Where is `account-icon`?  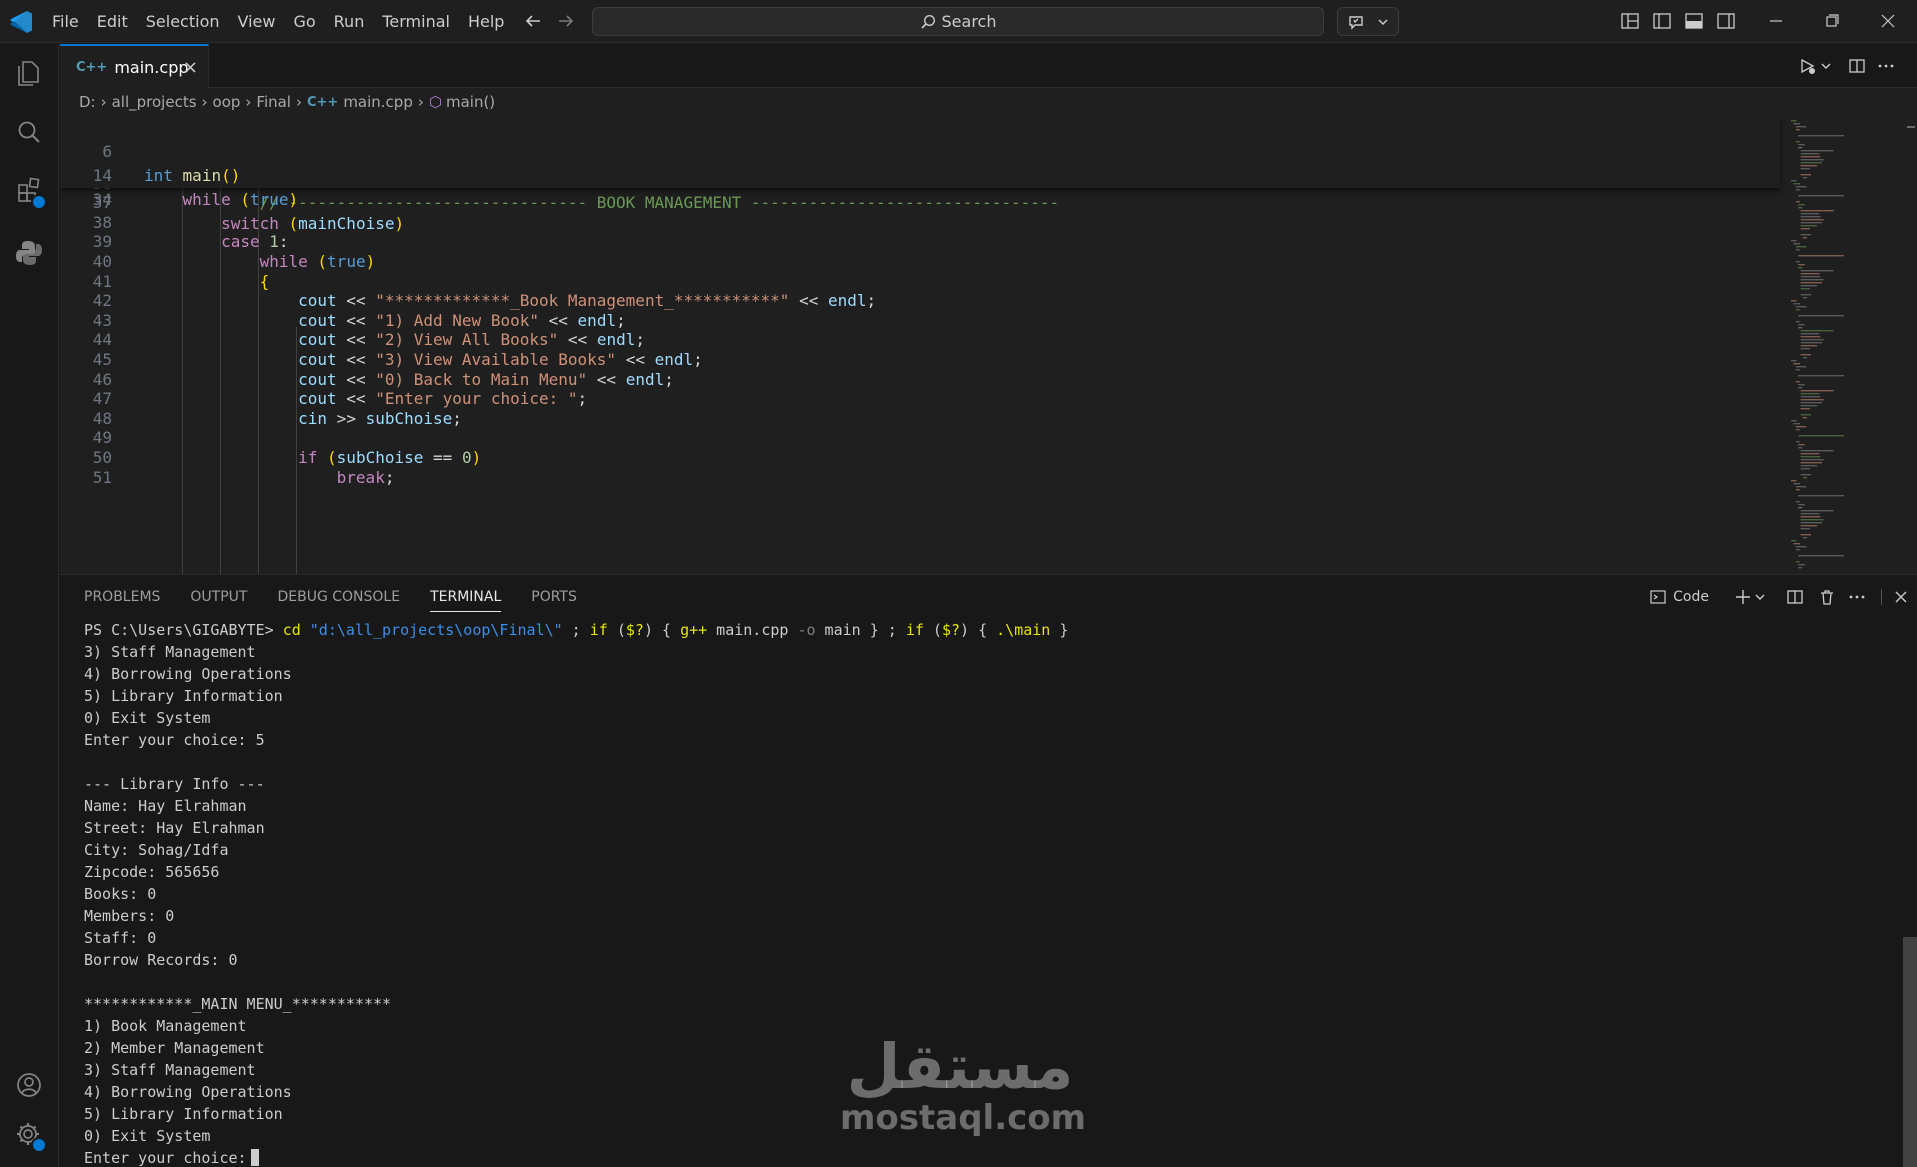
account-icon is located at coordinates (29, 1085).